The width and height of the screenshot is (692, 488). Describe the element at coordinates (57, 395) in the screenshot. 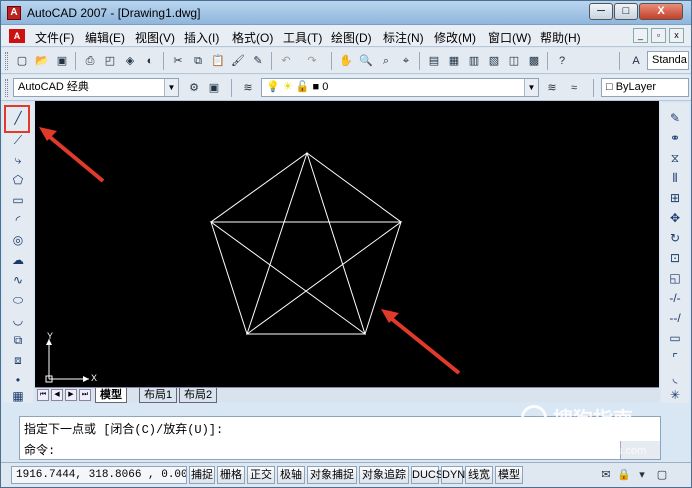

I see `tab-prev-icon: ◀` at that location.